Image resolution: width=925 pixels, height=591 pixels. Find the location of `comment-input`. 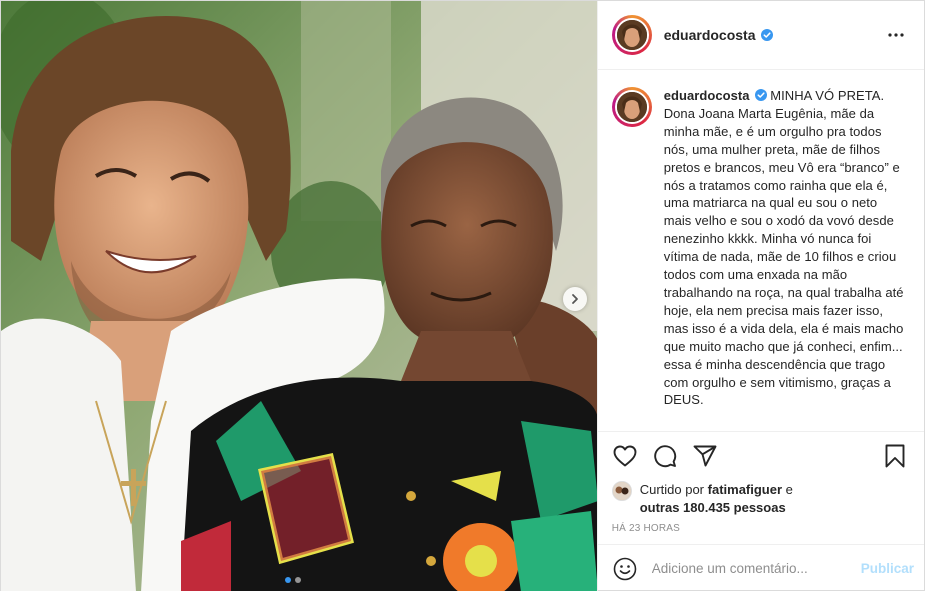

comment-input is located at coordinates (756, 568).